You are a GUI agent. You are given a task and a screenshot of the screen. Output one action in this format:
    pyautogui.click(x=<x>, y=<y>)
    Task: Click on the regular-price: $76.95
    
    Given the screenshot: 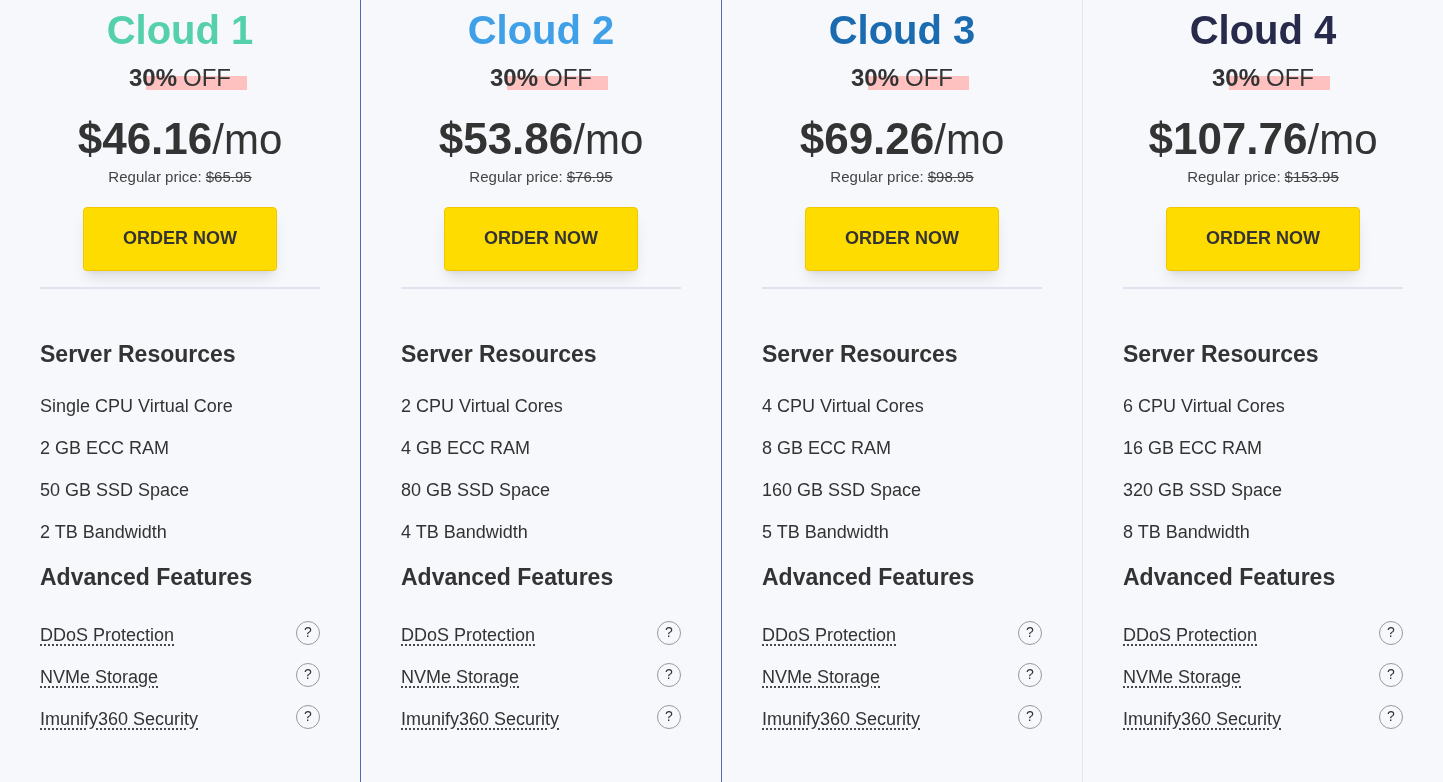 What is the action you would take?
    pyautogui.click(x=589, y=177)
    